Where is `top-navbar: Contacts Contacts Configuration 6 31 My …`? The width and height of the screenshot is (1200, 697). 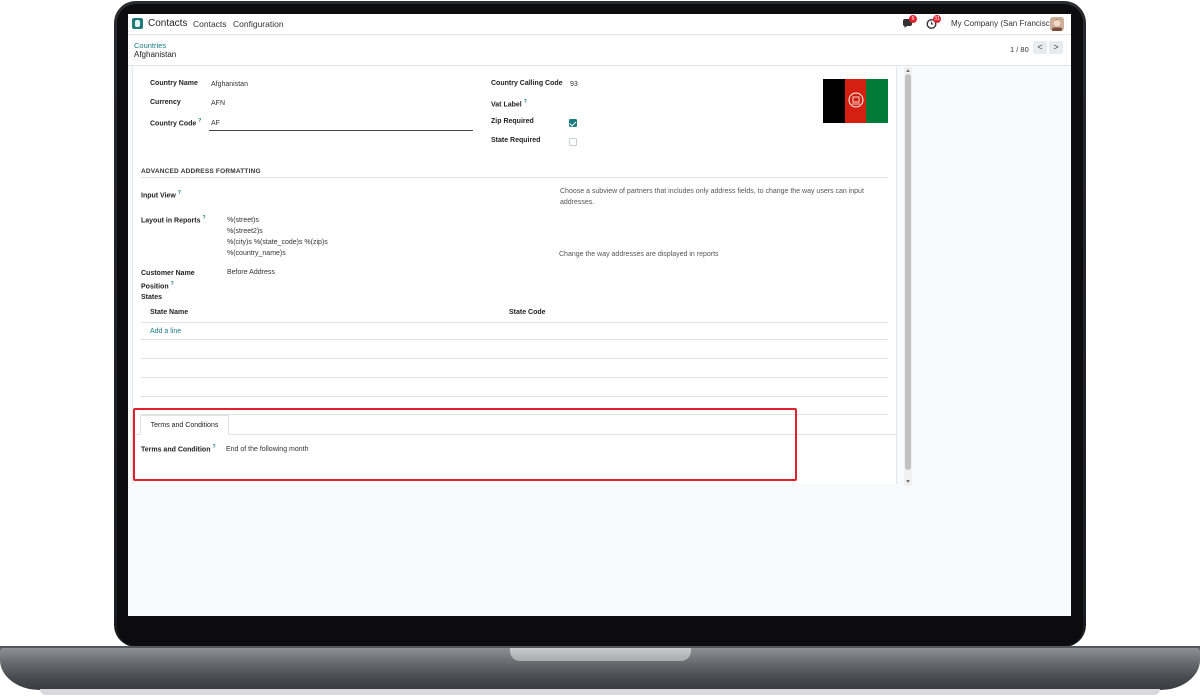 top-navbar: Contacts Contacts Configuration 6 31 My … is located at coordinates (599, 24).